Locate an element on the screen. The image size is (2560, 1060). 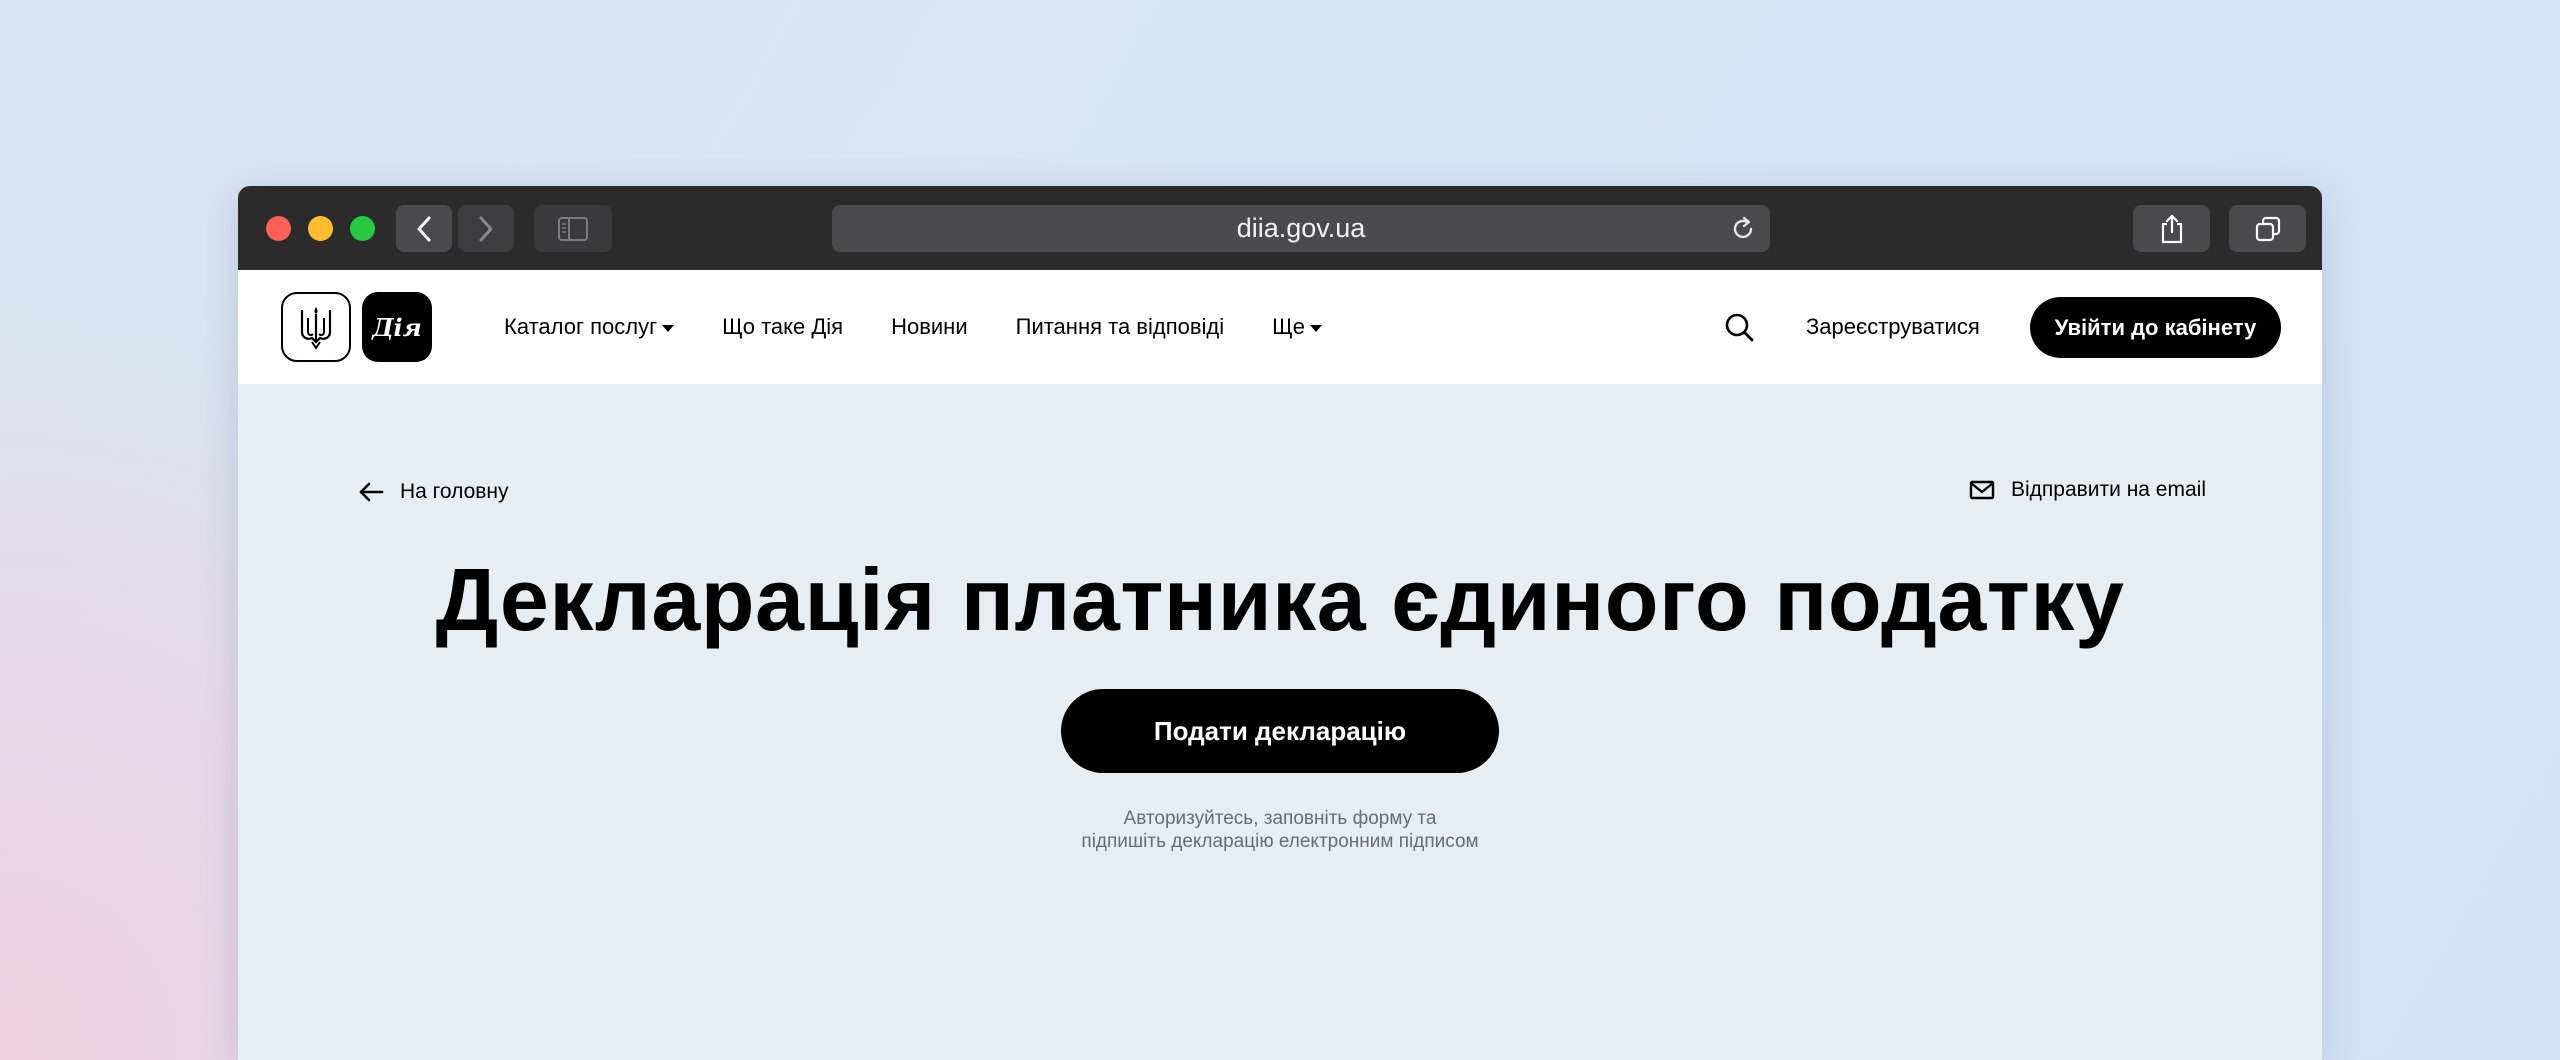
forward-button is located at coordinates (486, 228).